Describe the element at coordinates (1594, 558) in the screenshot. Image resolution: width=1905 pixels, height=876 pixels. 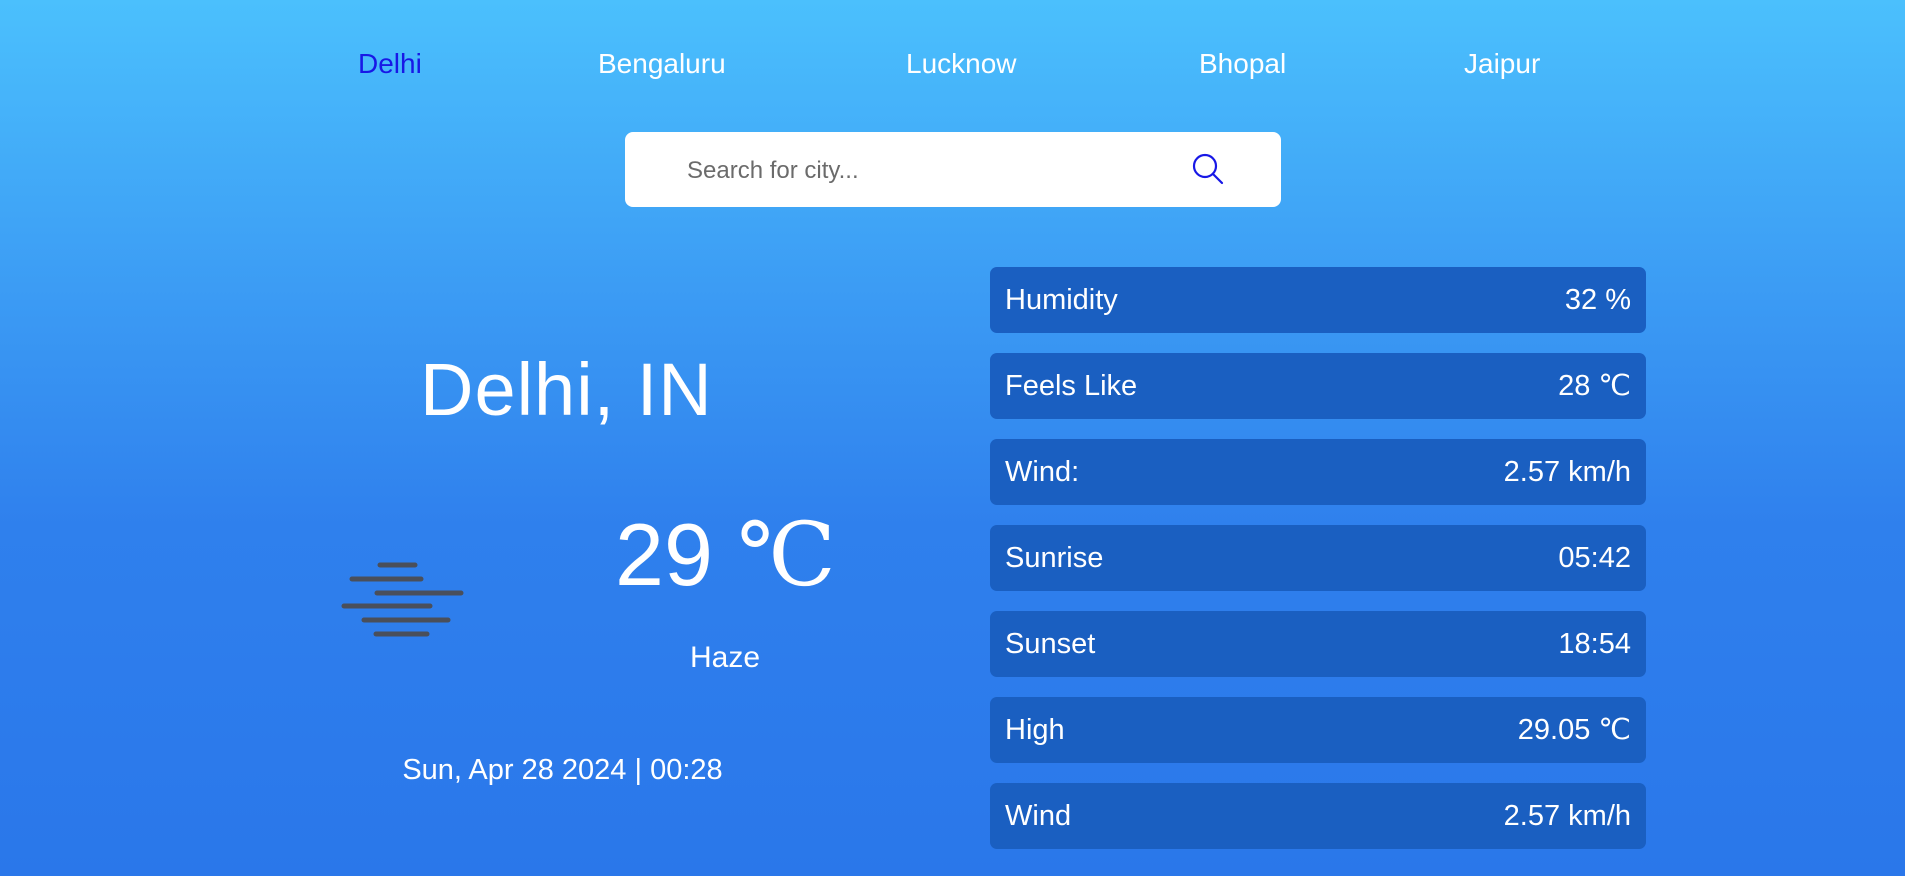
I see `stat-value: 05:42` at that location.